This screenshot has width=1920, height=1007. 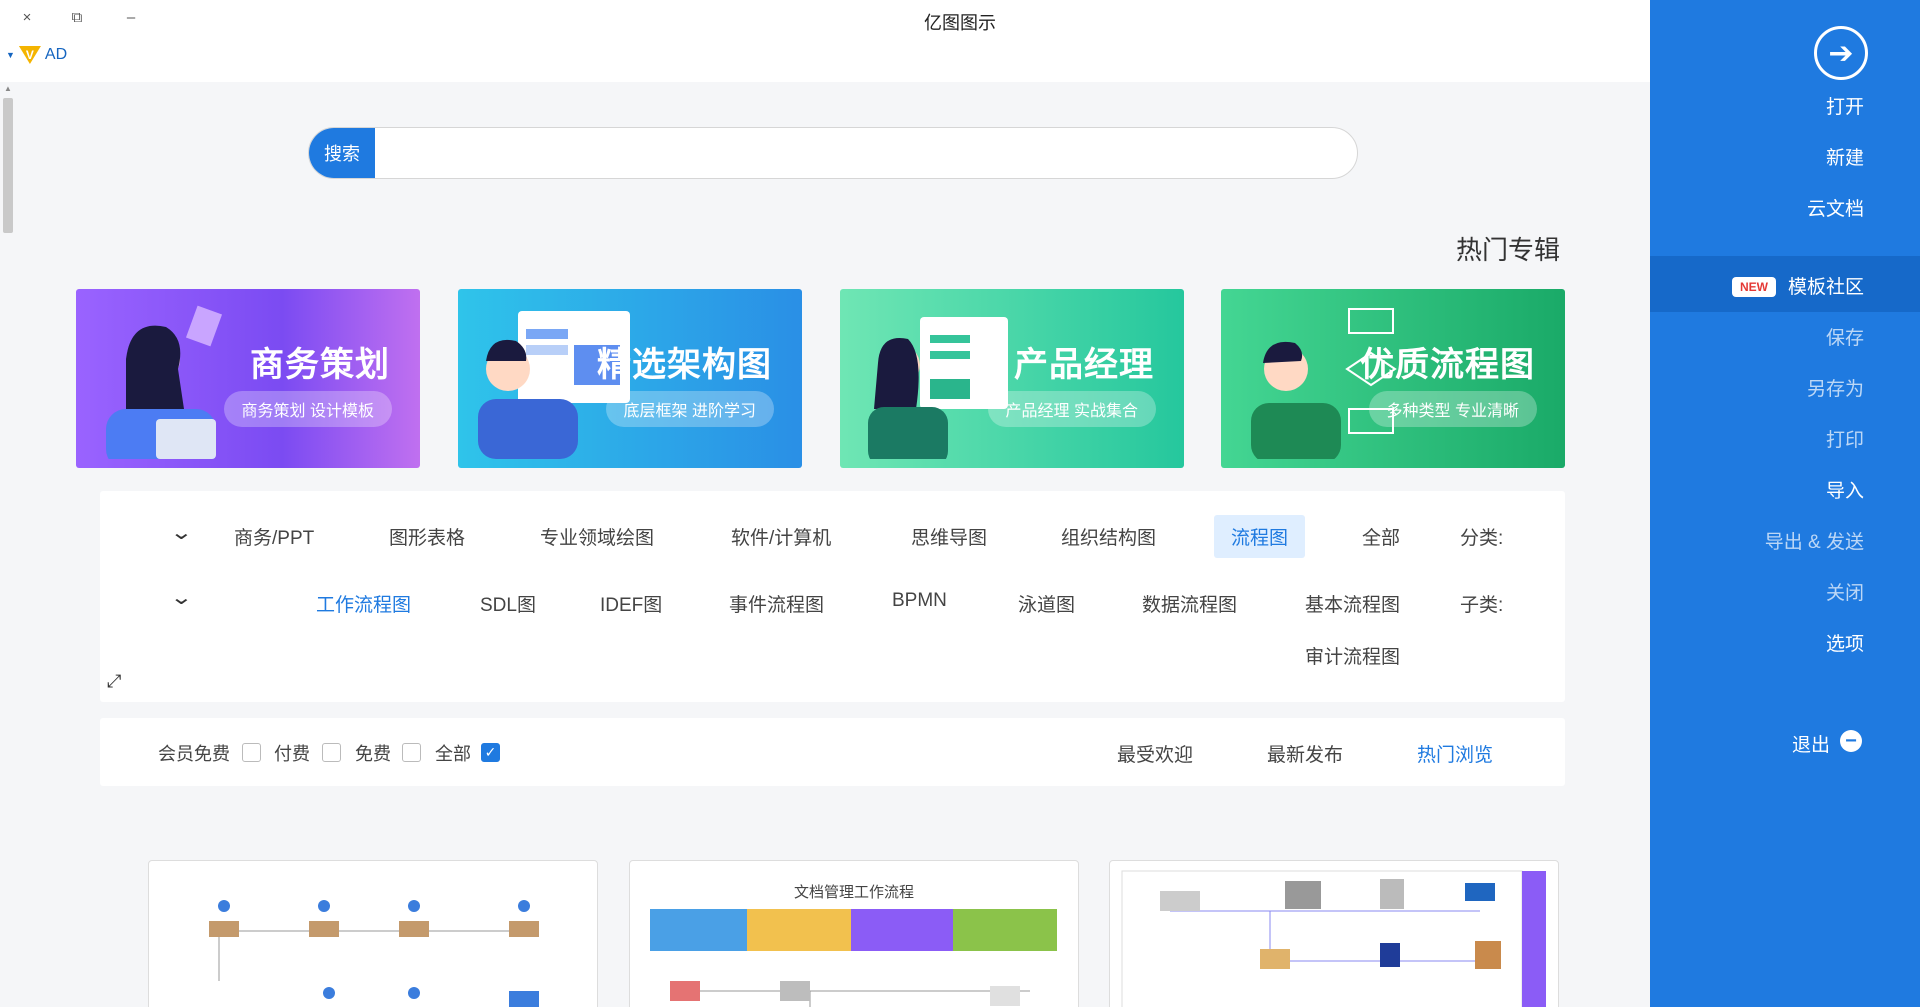 What do you see at coordinates (1814, 540) in the screenshot?
I see `sidebar-item-export-send: 导出 & 发送` at bounding box center [1814, 540].